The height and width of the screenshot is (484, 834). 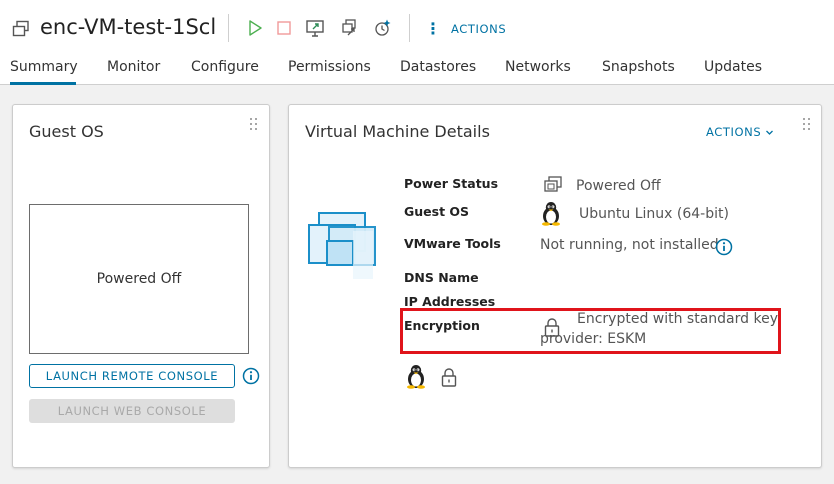 I want to click on vertical-ellipsis-icon: ⋮, so click(x=433, y=28).